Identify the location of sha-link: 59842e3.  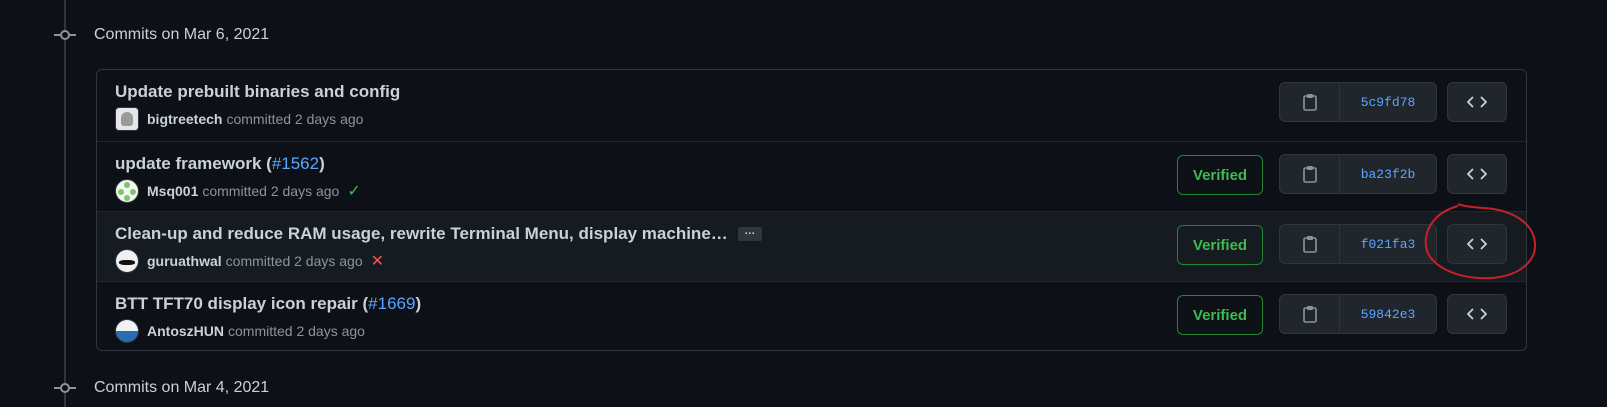
(1388, 314).